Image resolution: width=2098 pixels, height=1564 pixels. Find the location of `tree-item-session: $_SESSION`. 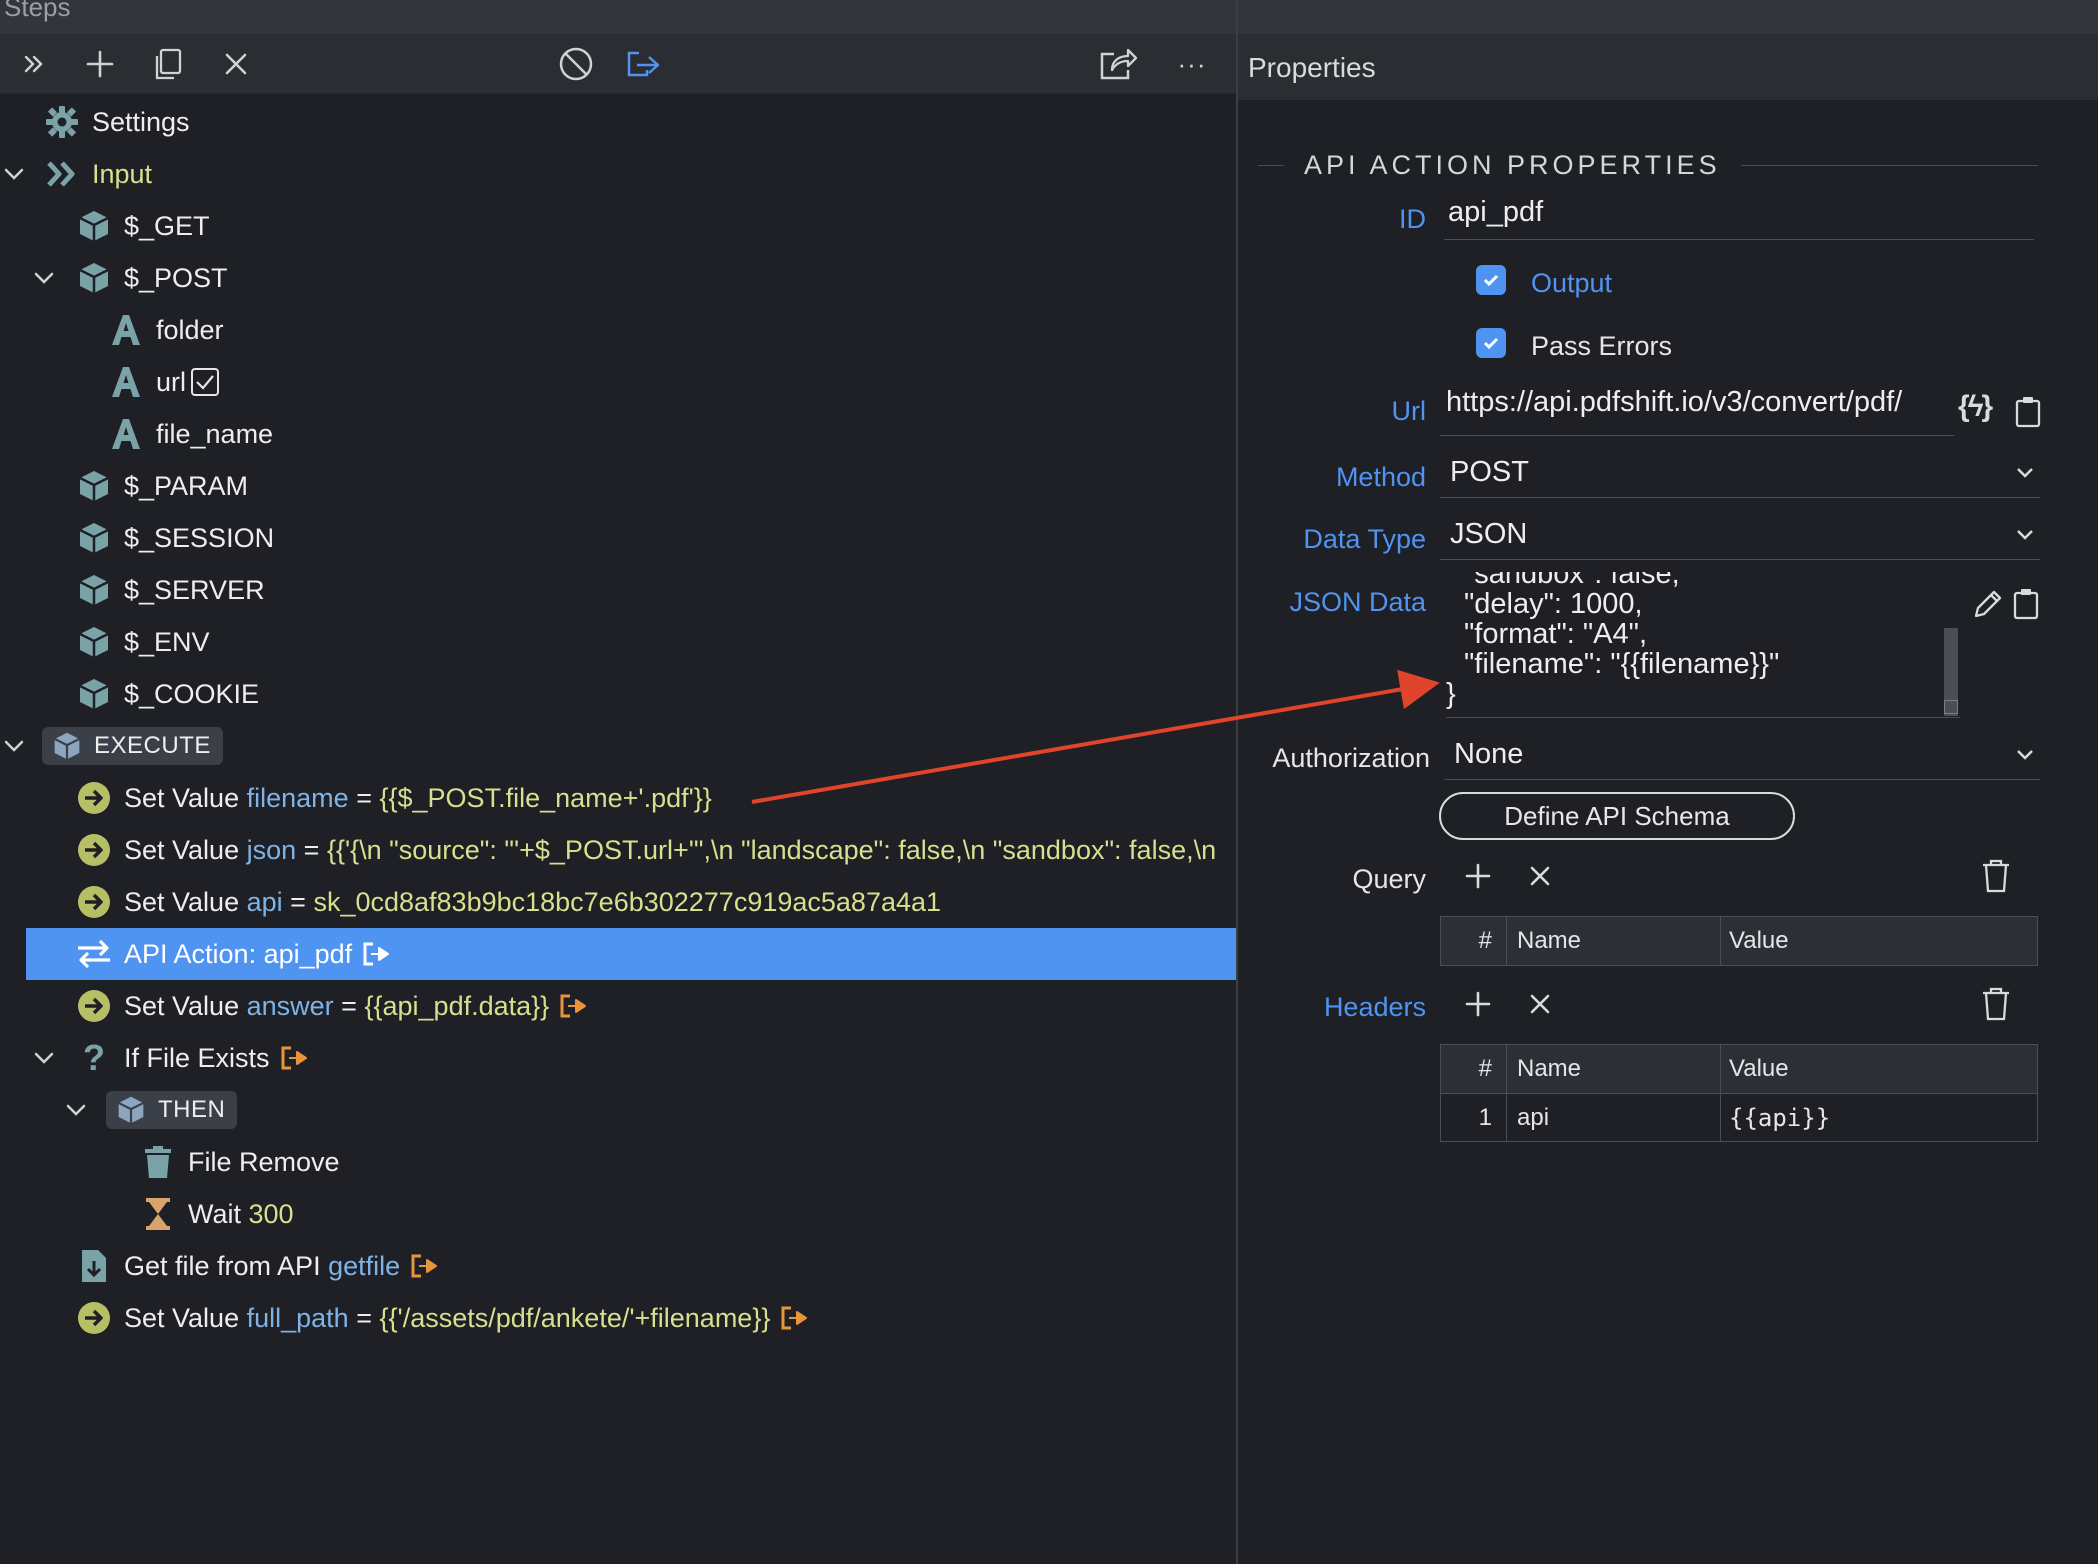

tree-item-session: $_SESSION is located at coordinates (618, 538).